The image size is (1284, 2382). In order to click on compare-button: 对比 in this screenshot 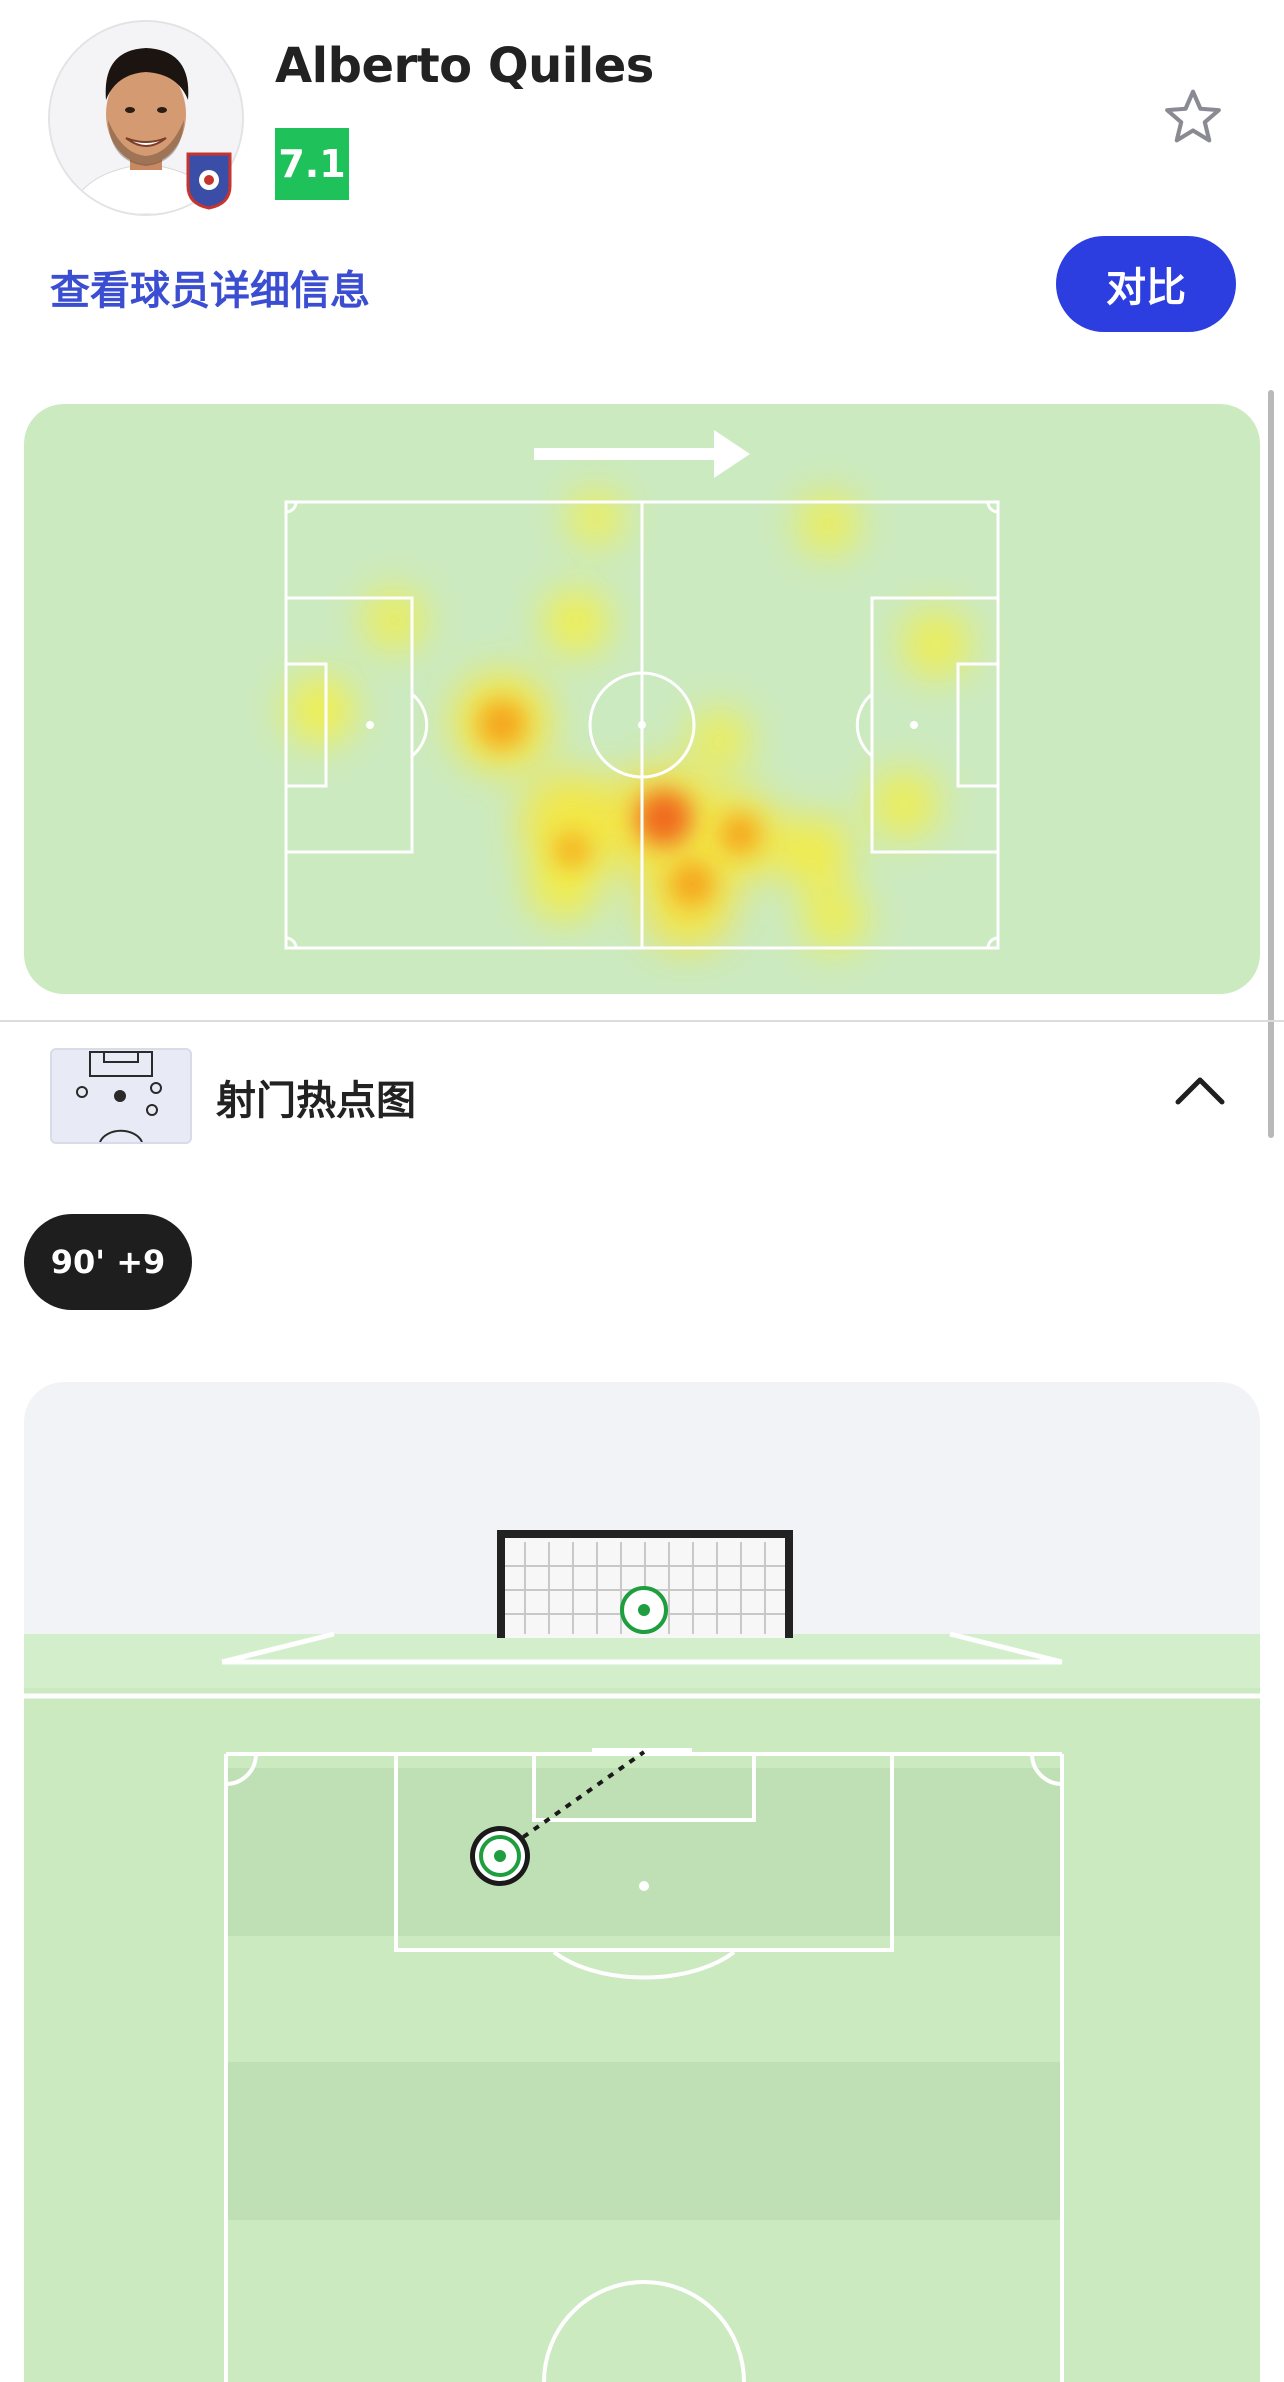, I will do `click(1146, 284)`.